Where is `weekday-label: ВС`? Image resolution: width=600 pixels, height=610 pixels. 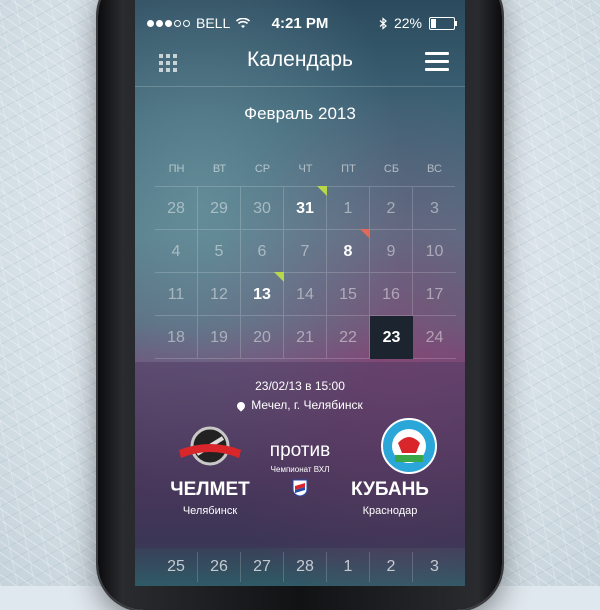
weekday-label: ВС is located at coordinates (434, 169).